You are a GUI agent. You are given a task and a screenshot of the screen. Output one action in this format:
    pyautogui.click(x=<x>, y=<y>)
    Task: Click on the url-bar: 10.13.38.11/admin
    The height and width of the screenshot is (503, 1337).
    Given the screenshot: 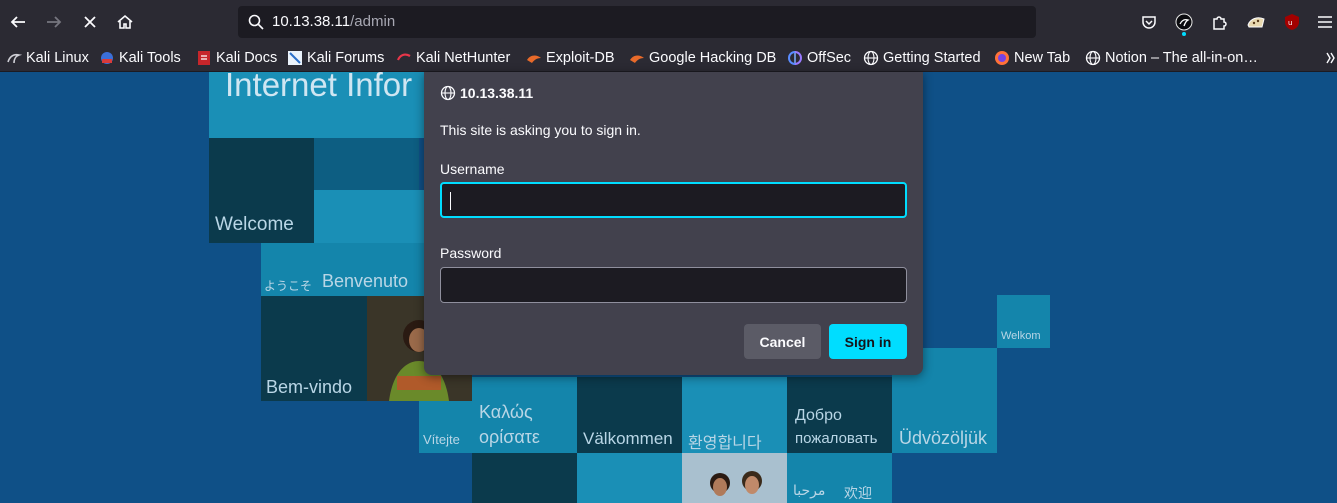 What is the action you would take?
    pyautogui.click(x=637, y=22)
    